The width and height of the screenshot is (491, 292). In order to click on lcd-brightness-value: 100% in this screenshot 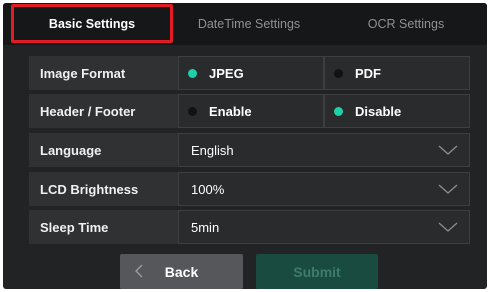, I will do `click(208, 189)`.